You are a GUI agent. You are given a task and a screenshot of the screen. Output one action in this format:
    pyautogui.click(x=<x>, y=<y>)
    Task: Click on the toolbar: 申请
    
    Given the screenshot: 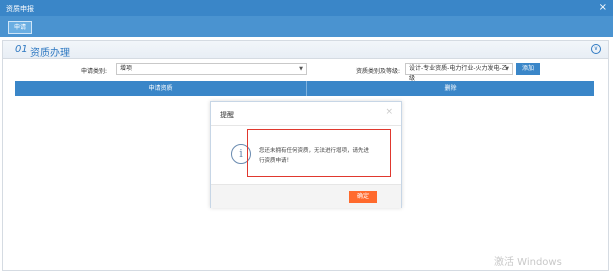 What is the action you would take?
    pyautogui.click(x=306, y=26)
    